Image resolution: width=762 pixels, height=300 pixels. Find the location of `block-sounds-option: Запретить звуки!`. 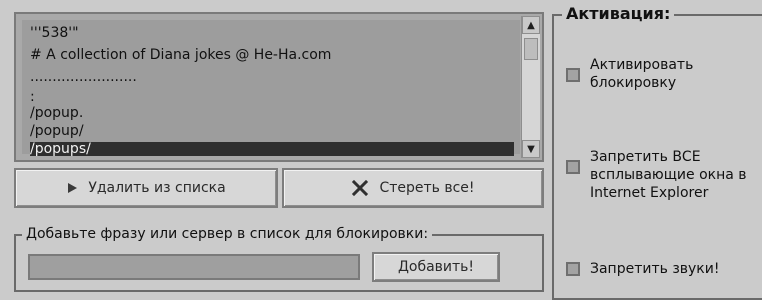

block-sounds-option: Запретить звуки! is located at coordinates (663, 269).